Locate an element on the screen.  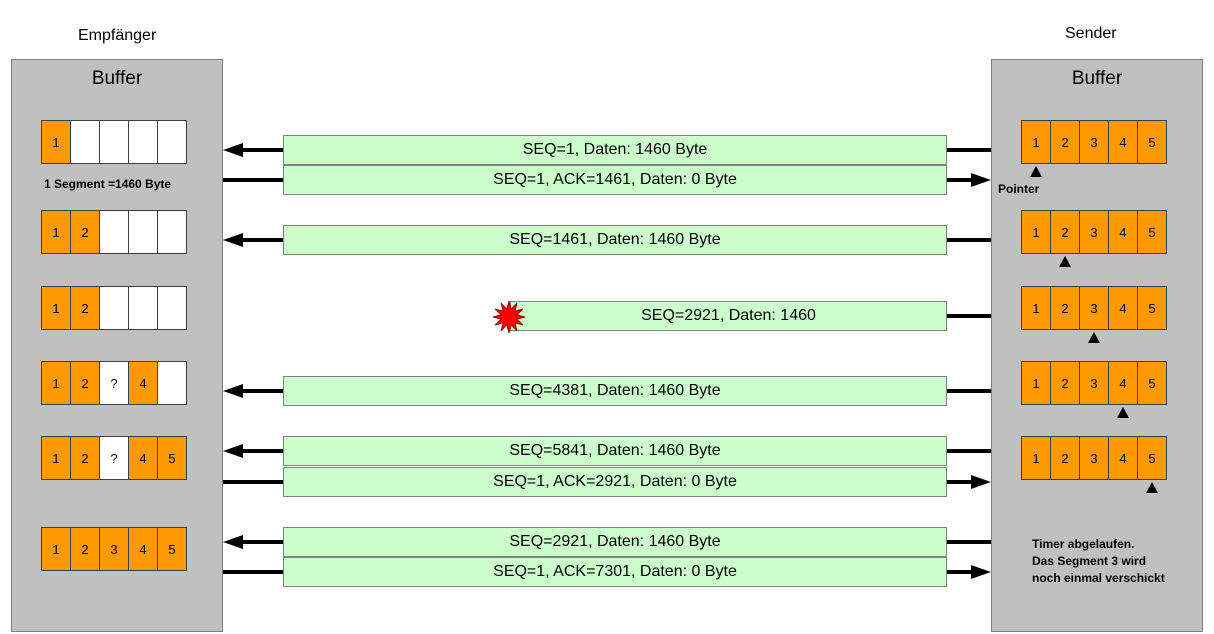
receiver-buffer-row: 12345 is located at coordinates (114, 549).